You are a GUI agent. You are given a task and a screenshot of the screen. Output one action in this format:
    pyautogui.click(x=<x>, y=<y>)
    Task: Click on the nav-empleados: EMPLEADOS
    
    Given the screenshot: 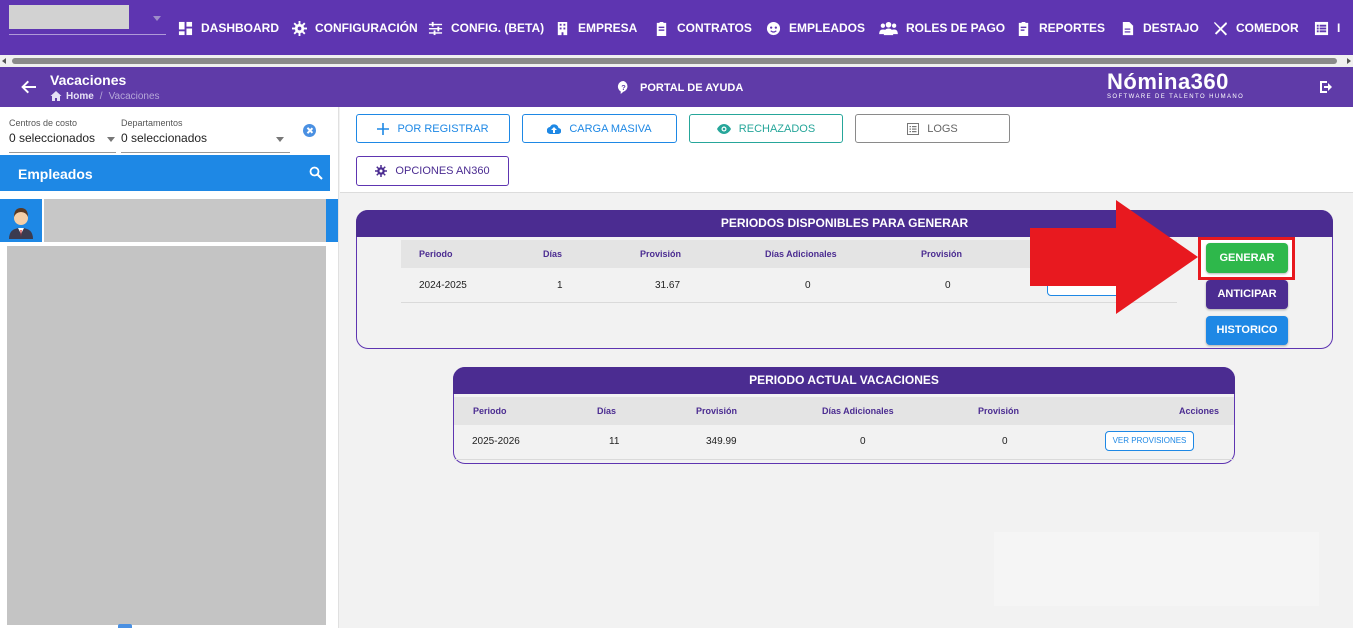 What is the action you would take?
    pyautogui.click(x=815, y=28)
    